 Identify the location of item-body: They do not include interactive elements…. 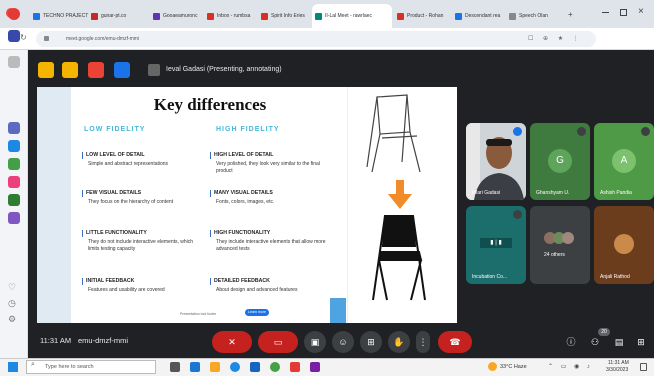
(141, 245).